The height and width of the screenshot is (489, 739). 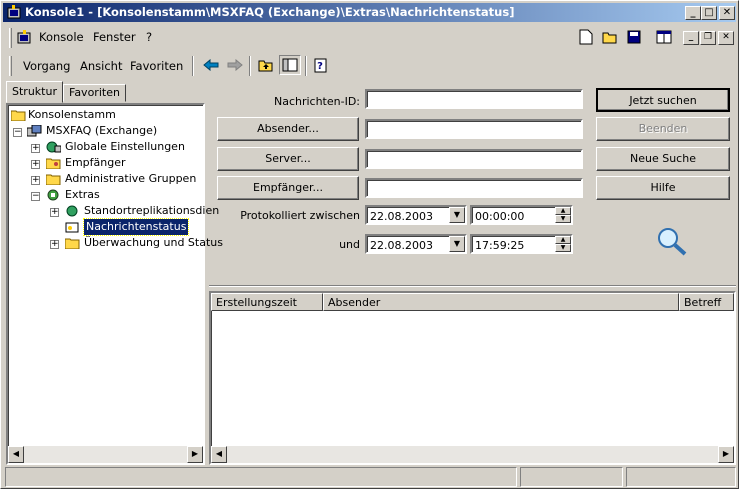 I want to click on menu-ansicht: Ansicht, so click(x=101, y=66).